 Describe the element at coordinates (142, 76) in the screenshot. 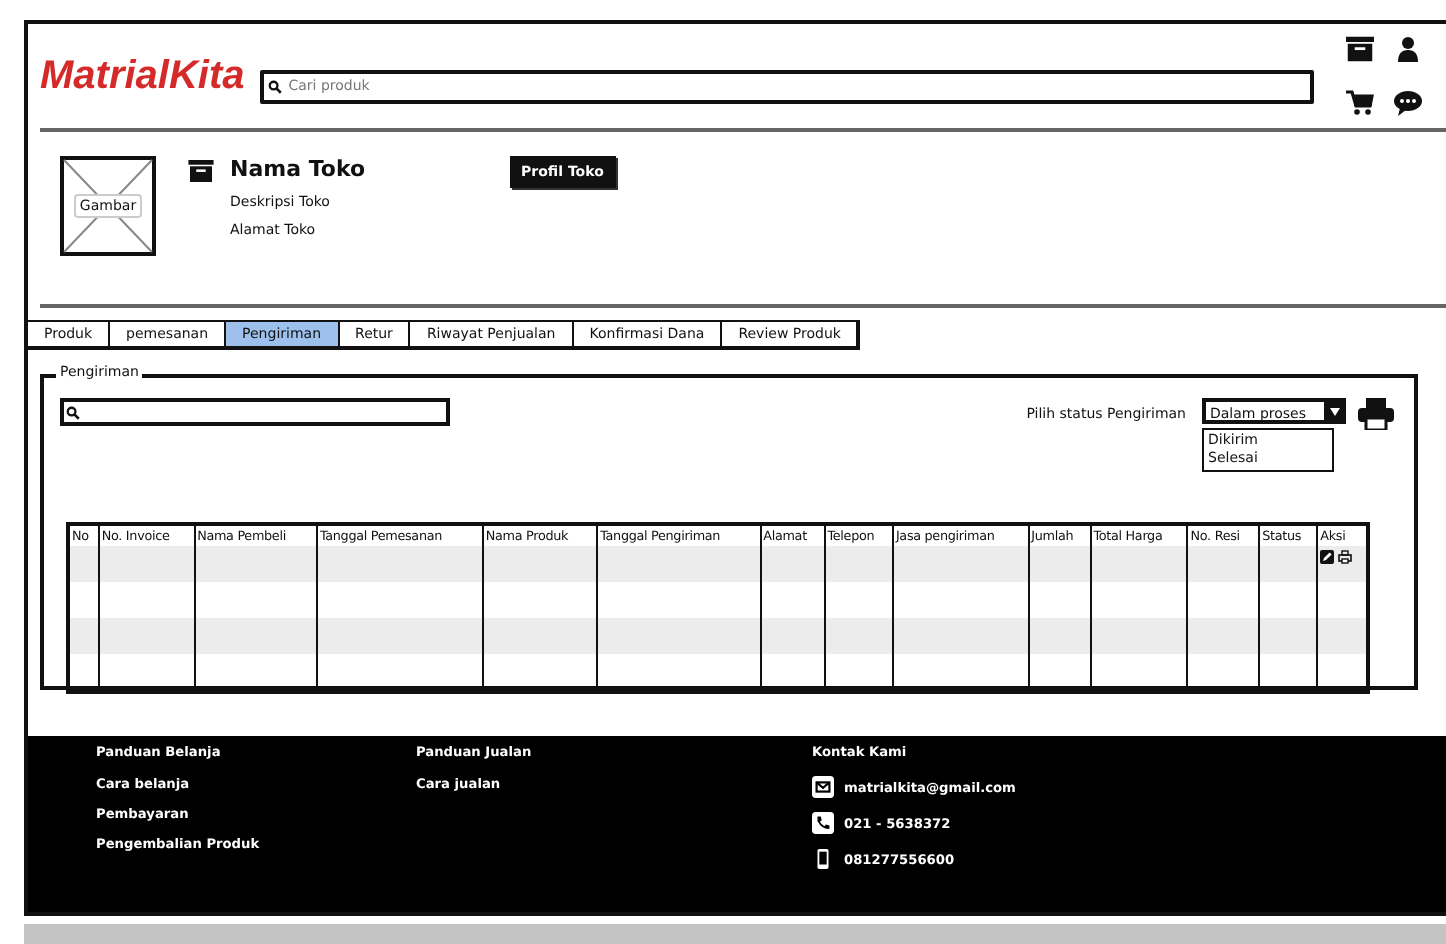

I see `logo: MatrialKita` at that location.